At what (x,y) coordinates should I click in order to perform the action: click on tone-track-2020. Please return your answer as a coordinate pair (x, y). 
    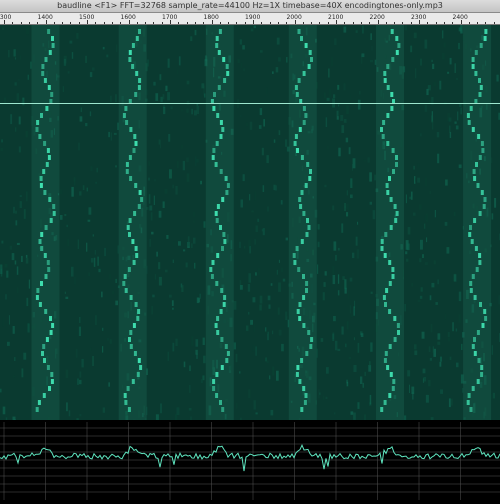
    Looking at the image, I should click on (303, 222).